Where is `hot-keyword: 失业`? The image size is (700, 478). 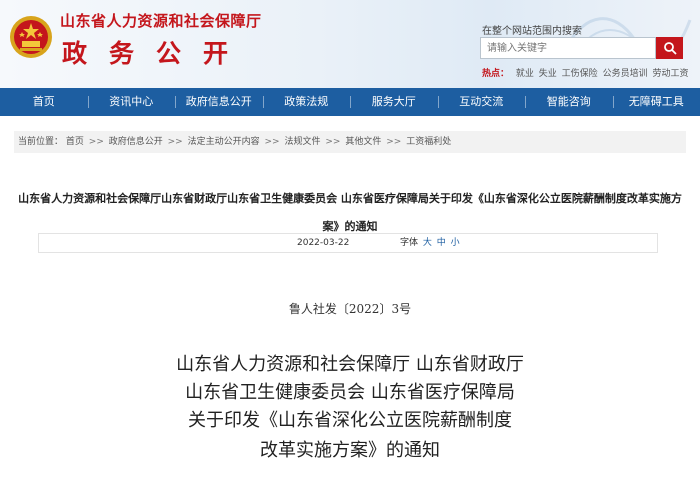
hot-keyword: 失业 is located at coordinates (548, 74).